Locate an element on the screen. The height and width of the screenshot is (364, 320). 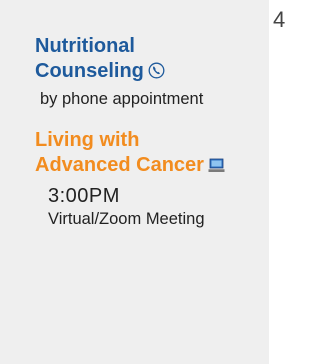
day-number: 4 is located at coordinates (279, 19).